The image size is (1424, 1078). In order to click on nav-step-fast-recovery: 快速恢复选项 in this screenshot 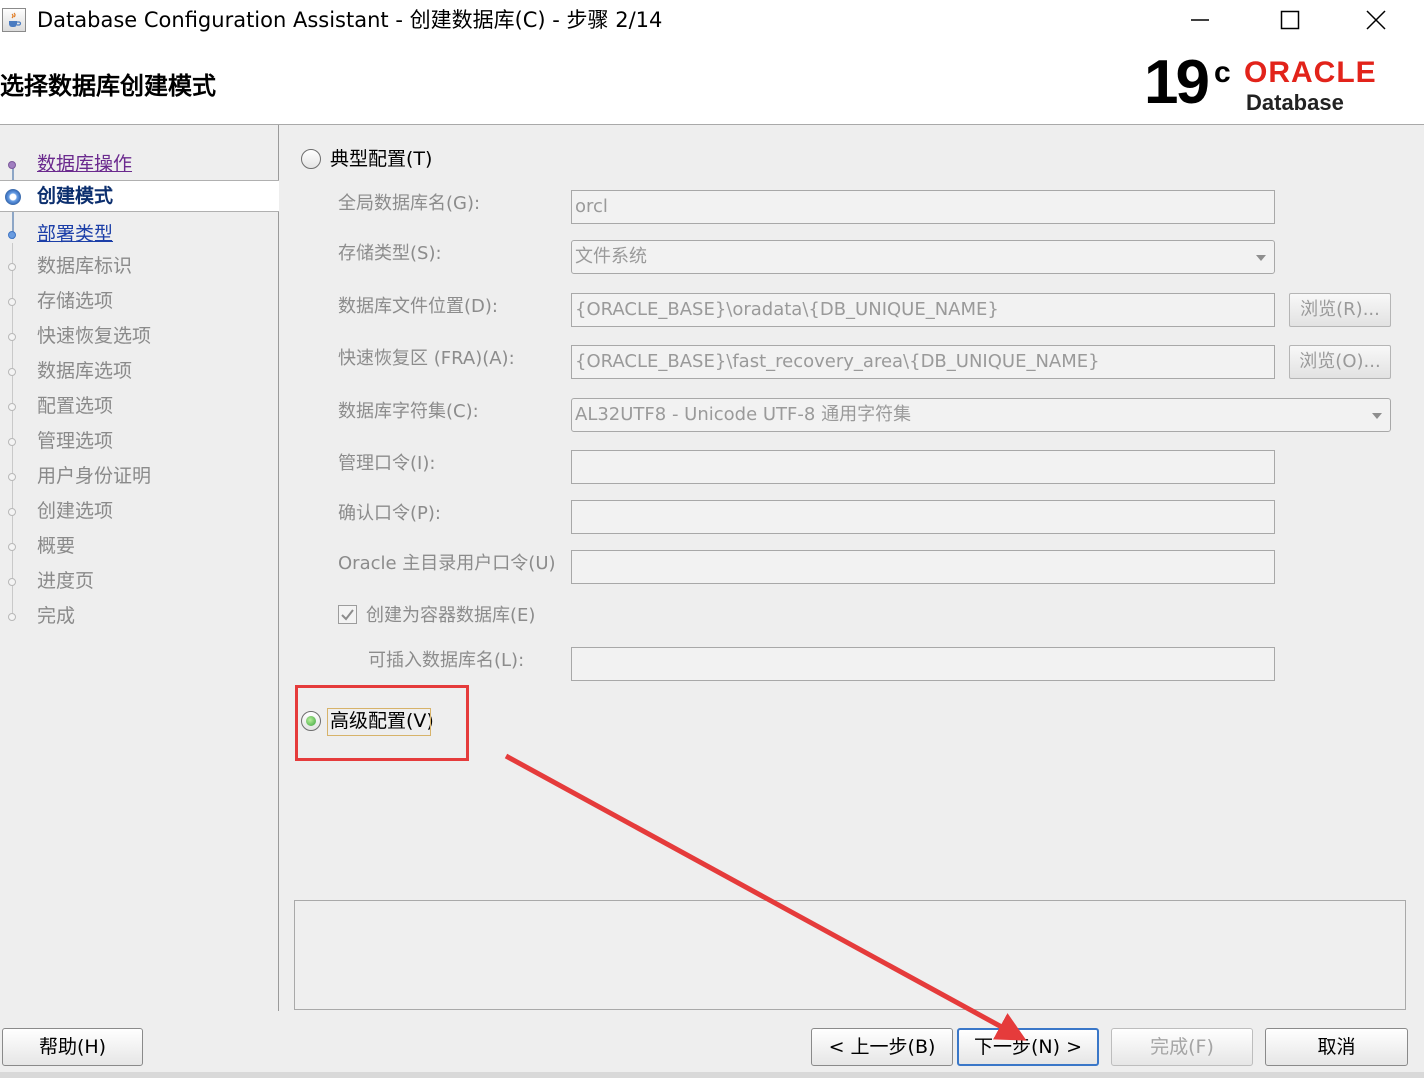, I will do `click(139, 337)`.